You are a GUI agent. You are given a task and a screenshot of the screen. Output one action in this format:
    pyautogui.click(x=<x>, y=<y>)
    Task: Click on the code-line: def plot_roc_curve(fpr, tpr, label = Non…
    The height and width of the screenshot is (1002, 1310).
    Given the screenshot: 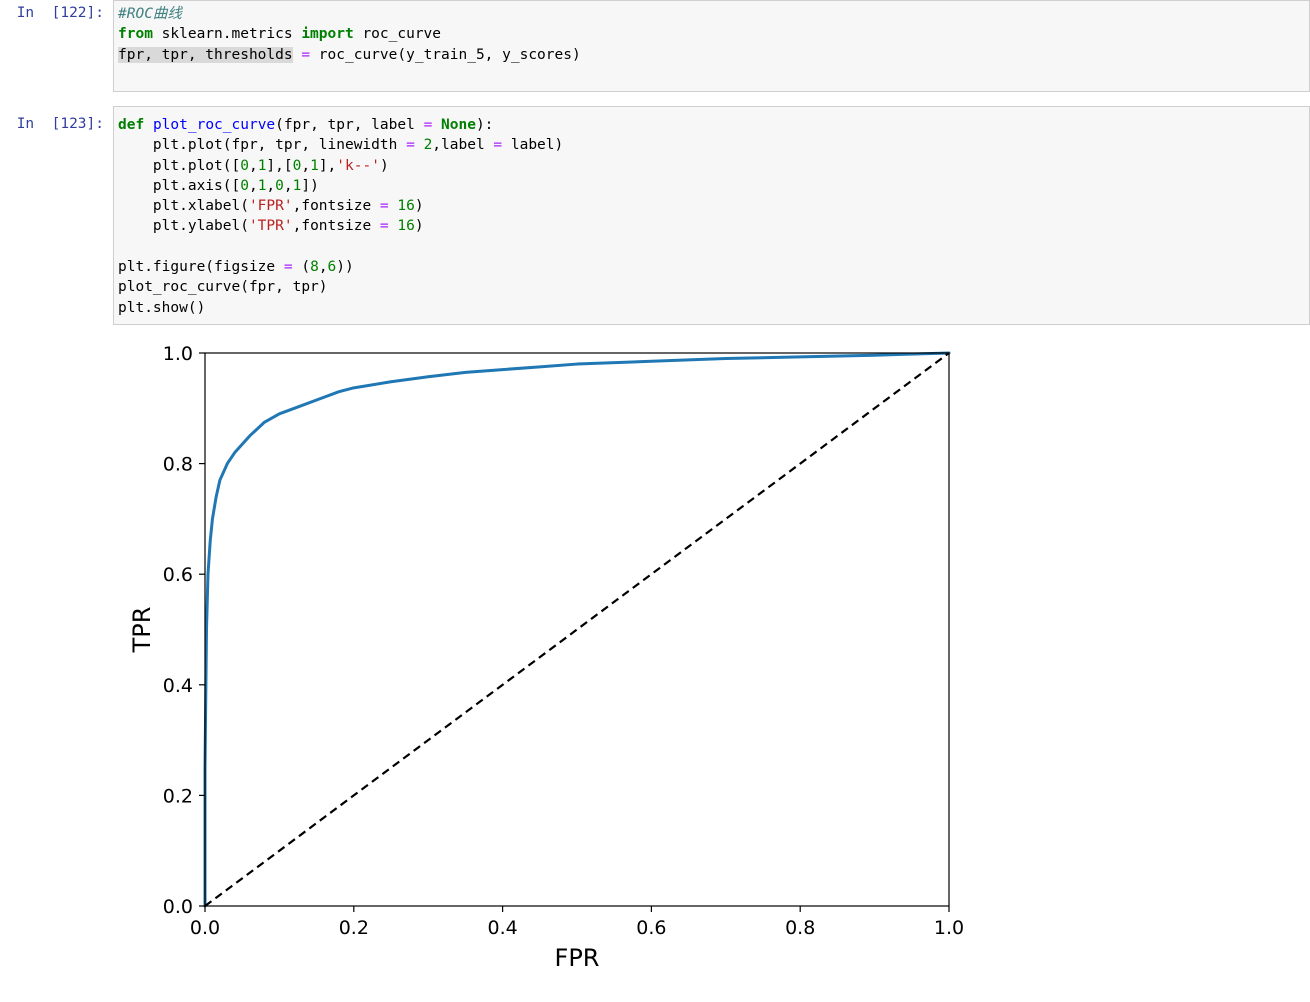 What is the action you would take?
    pyautogui.click(x=713, y=125)
    